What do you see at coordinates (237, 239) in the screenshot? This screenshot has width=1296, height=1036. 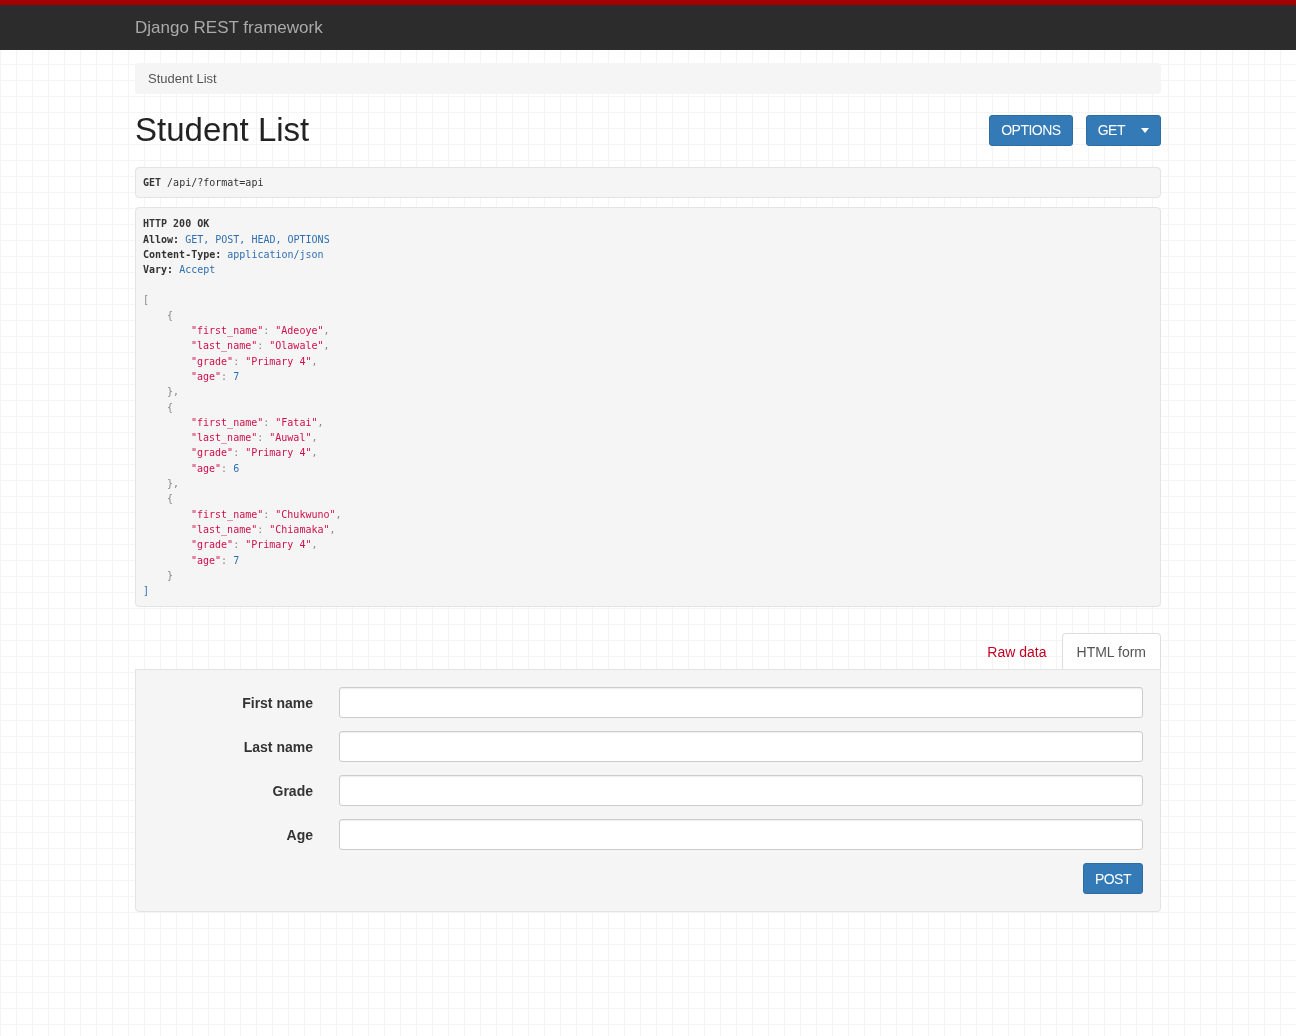 I see `header-line: Allow: GET, POST, HEAD, OPTIONS` at bounding box center [237, 239].